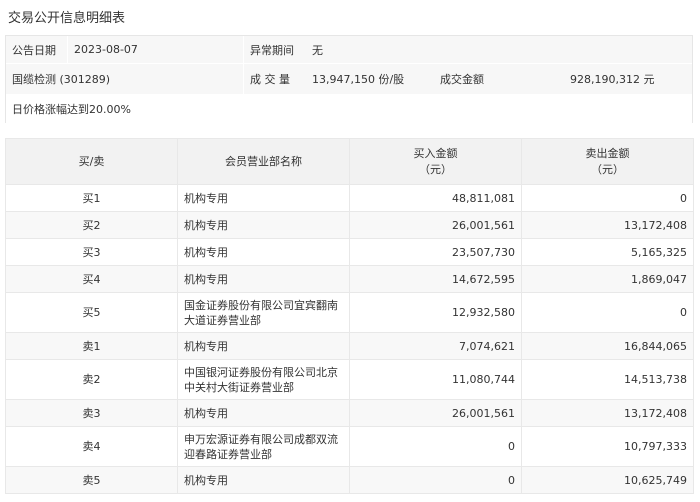  Describe the element at coordinates (607, 161) in the screenshot. I see `header-sell-amount: 卖出金额 （元）` at that location.